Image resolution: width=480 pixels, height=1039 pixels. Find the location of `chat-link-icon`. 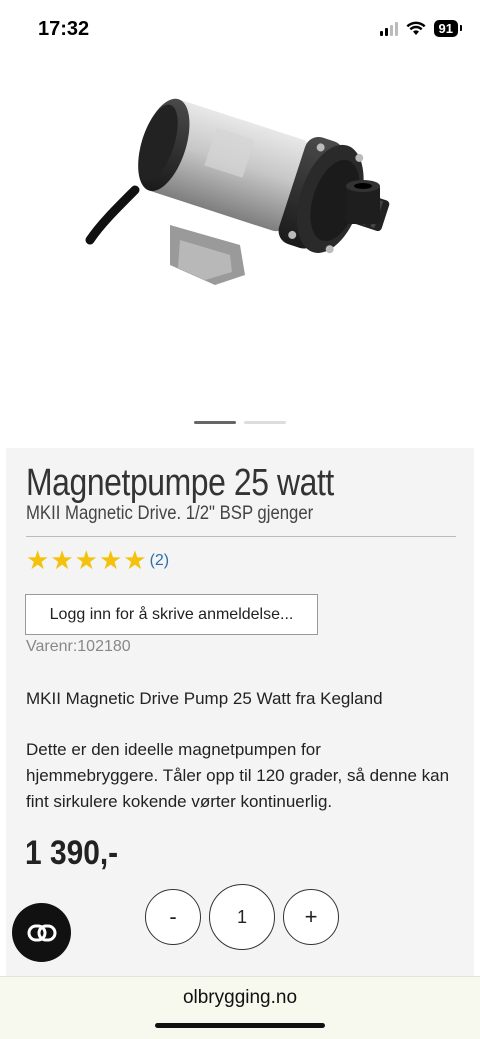

chat-link-icon is located at coordinates (41, 932).